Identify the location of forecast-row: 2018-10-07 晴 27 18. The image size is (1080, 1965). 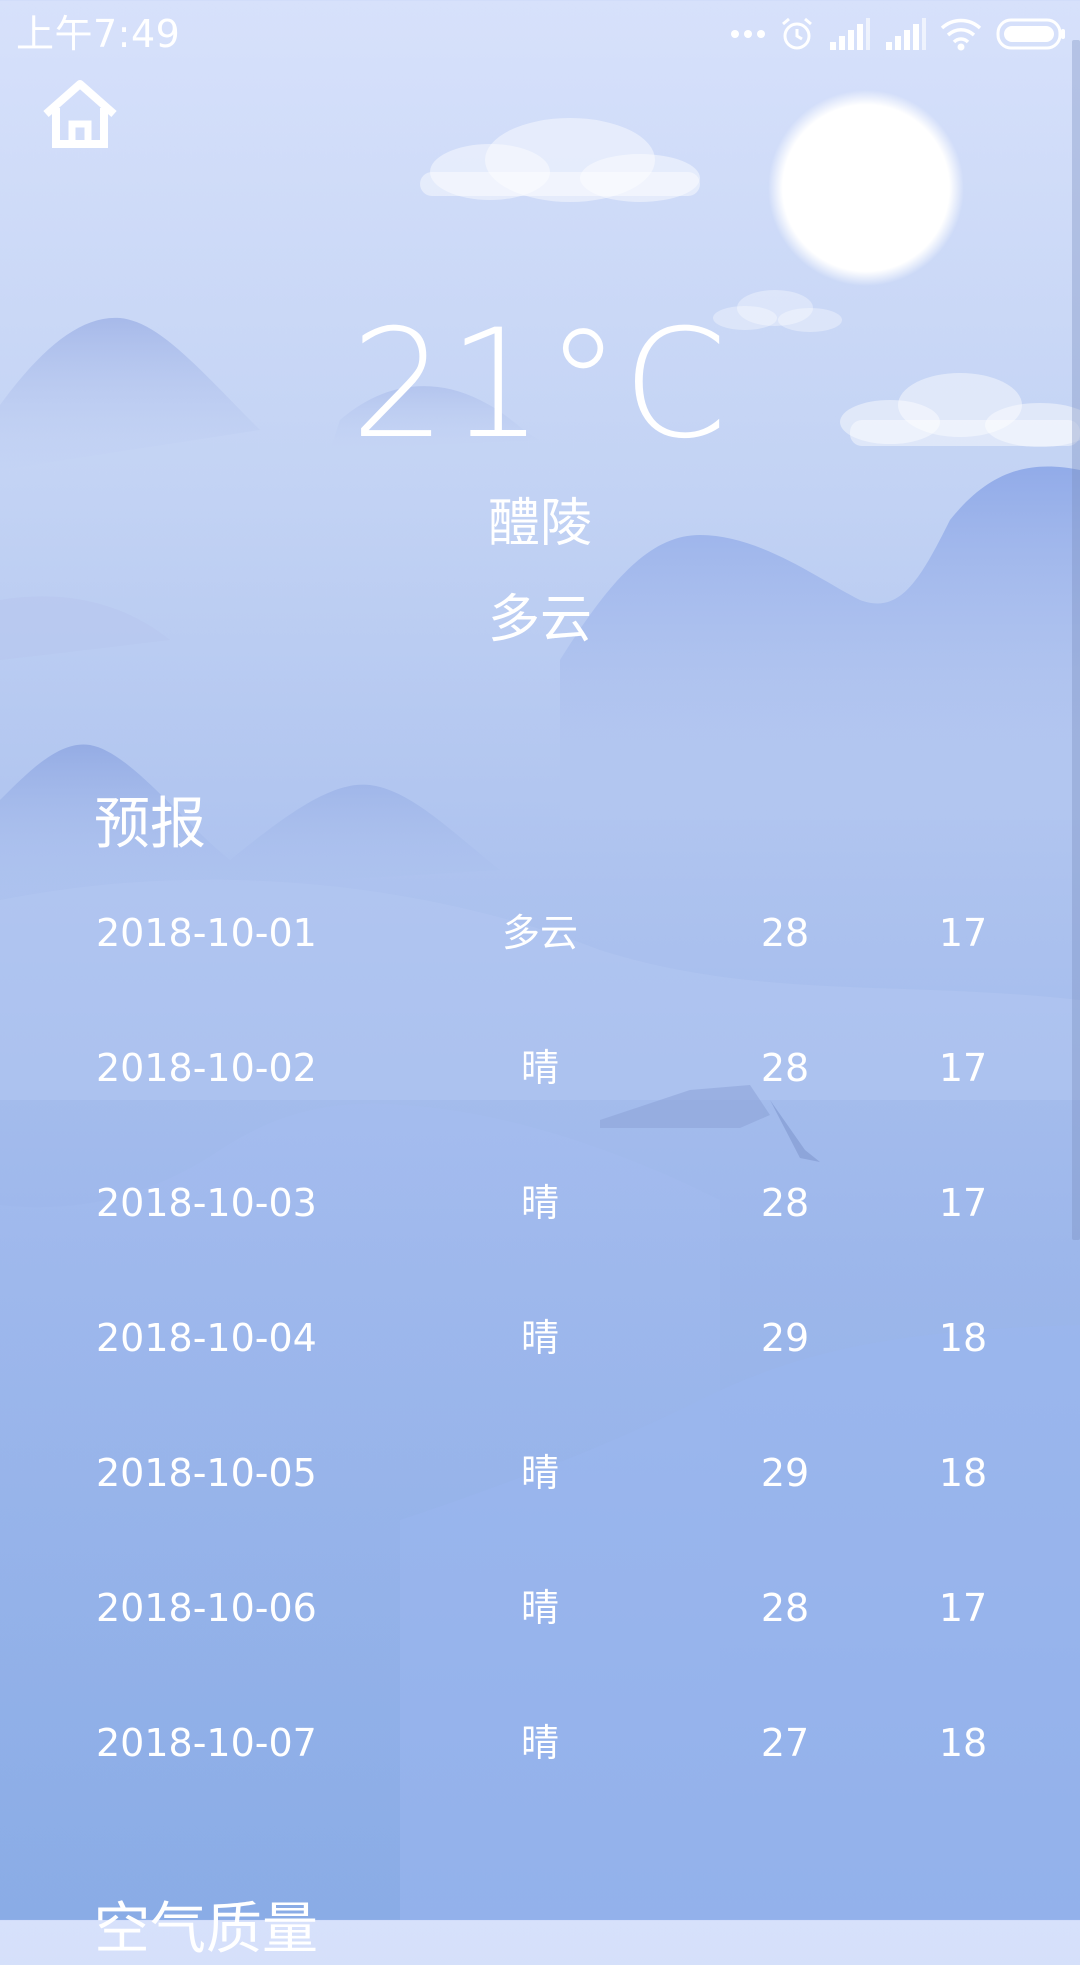
(540, 1757).